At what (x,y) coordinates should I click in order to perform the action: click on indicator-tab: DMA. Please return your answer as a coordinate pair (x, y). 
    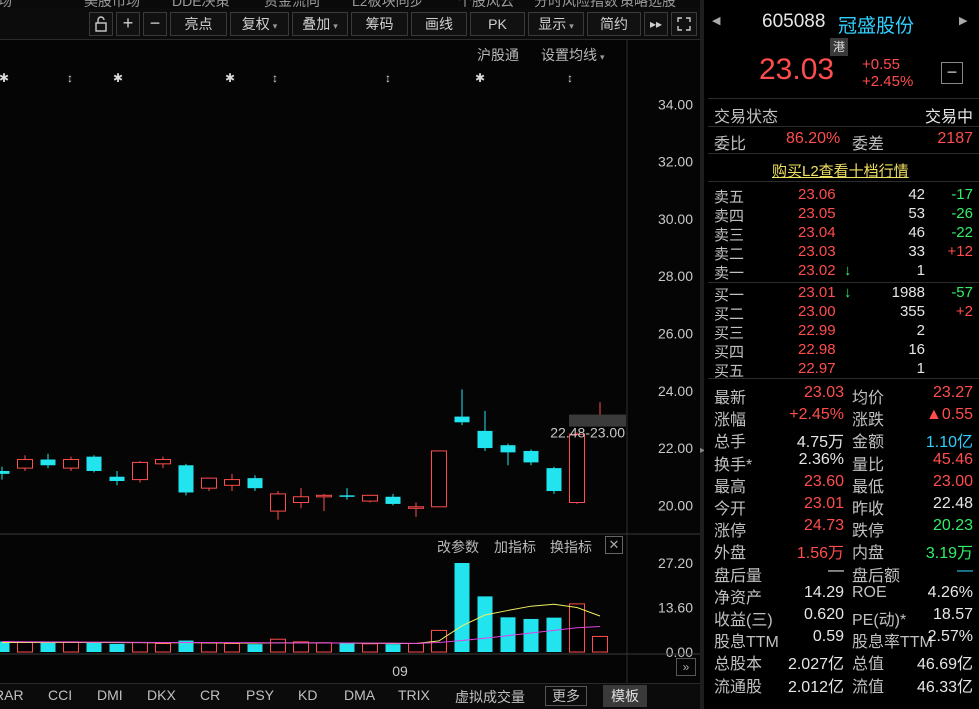
    Looking at the image, I should click on (359, 695).